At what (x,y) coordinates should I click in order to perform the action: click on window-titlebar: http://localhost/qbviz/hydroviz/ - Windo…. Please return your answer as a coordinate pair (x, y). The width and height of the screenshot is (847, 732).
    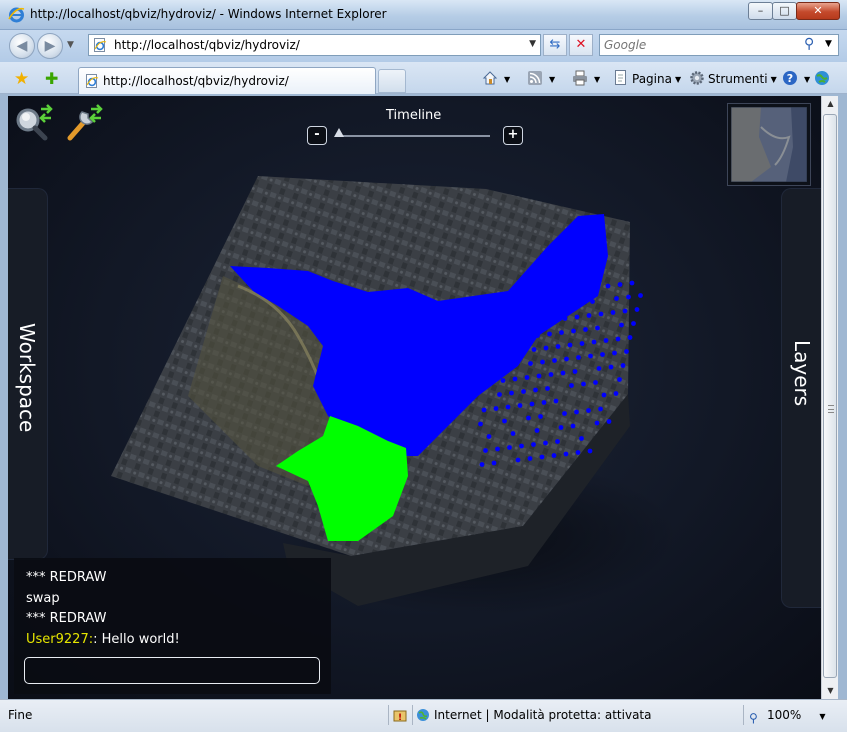
    Looking at the image, I should click on (423, 15).